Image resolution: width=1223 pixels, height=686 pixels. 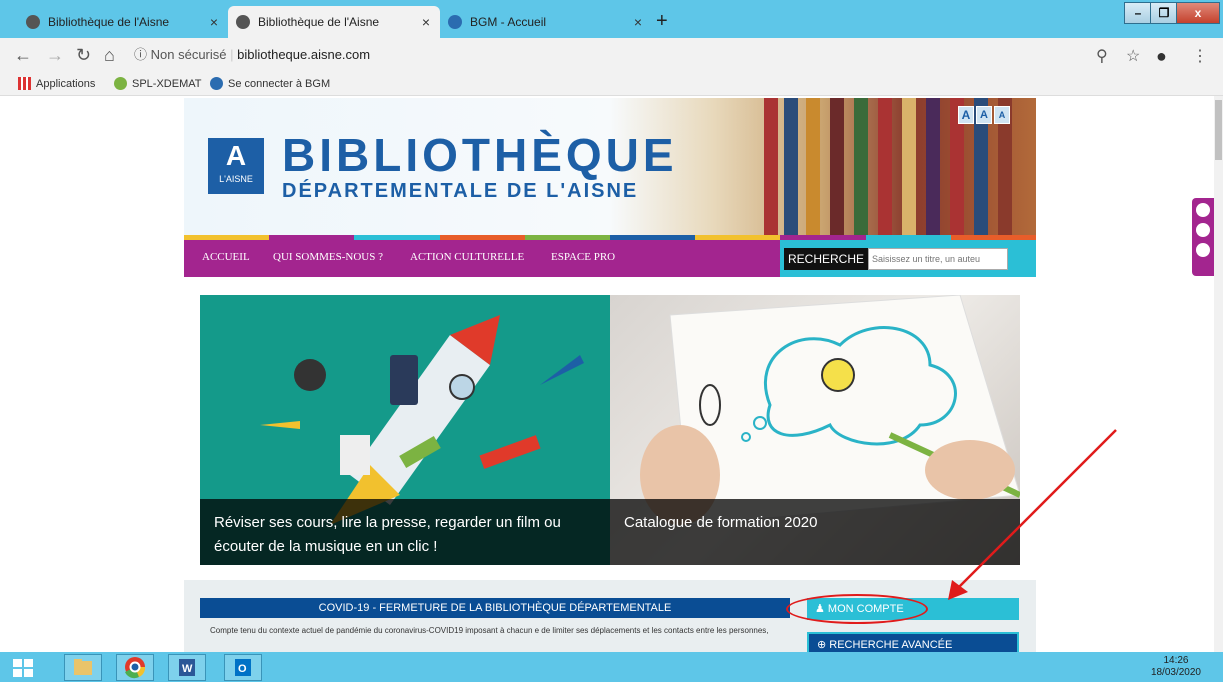 I want to click on recherche-avancee-label: RECHERCHE AVANCÉE, so click(x=891, y=645).